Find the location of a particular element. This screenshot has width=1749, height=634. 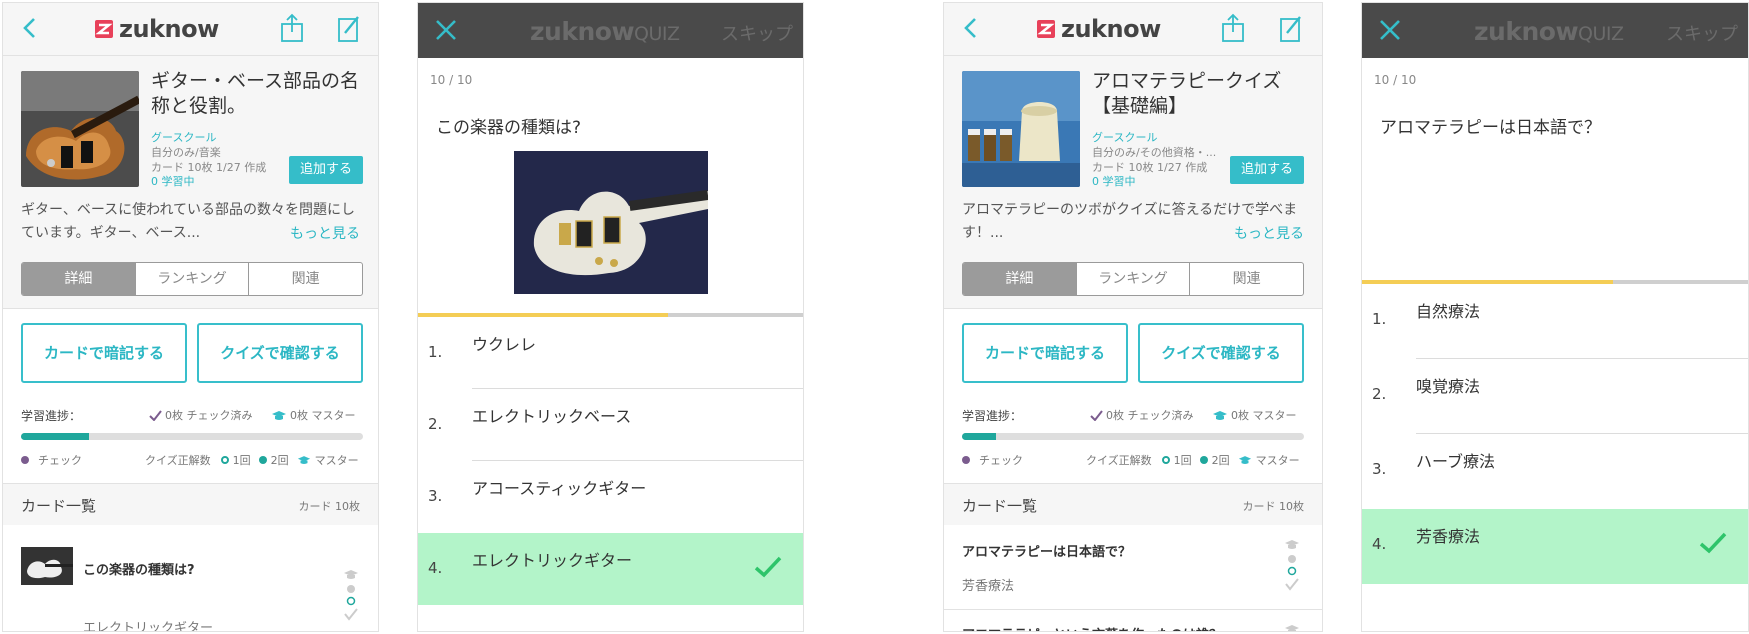

app-header: zuknow is located at coordinates (1133, 29).